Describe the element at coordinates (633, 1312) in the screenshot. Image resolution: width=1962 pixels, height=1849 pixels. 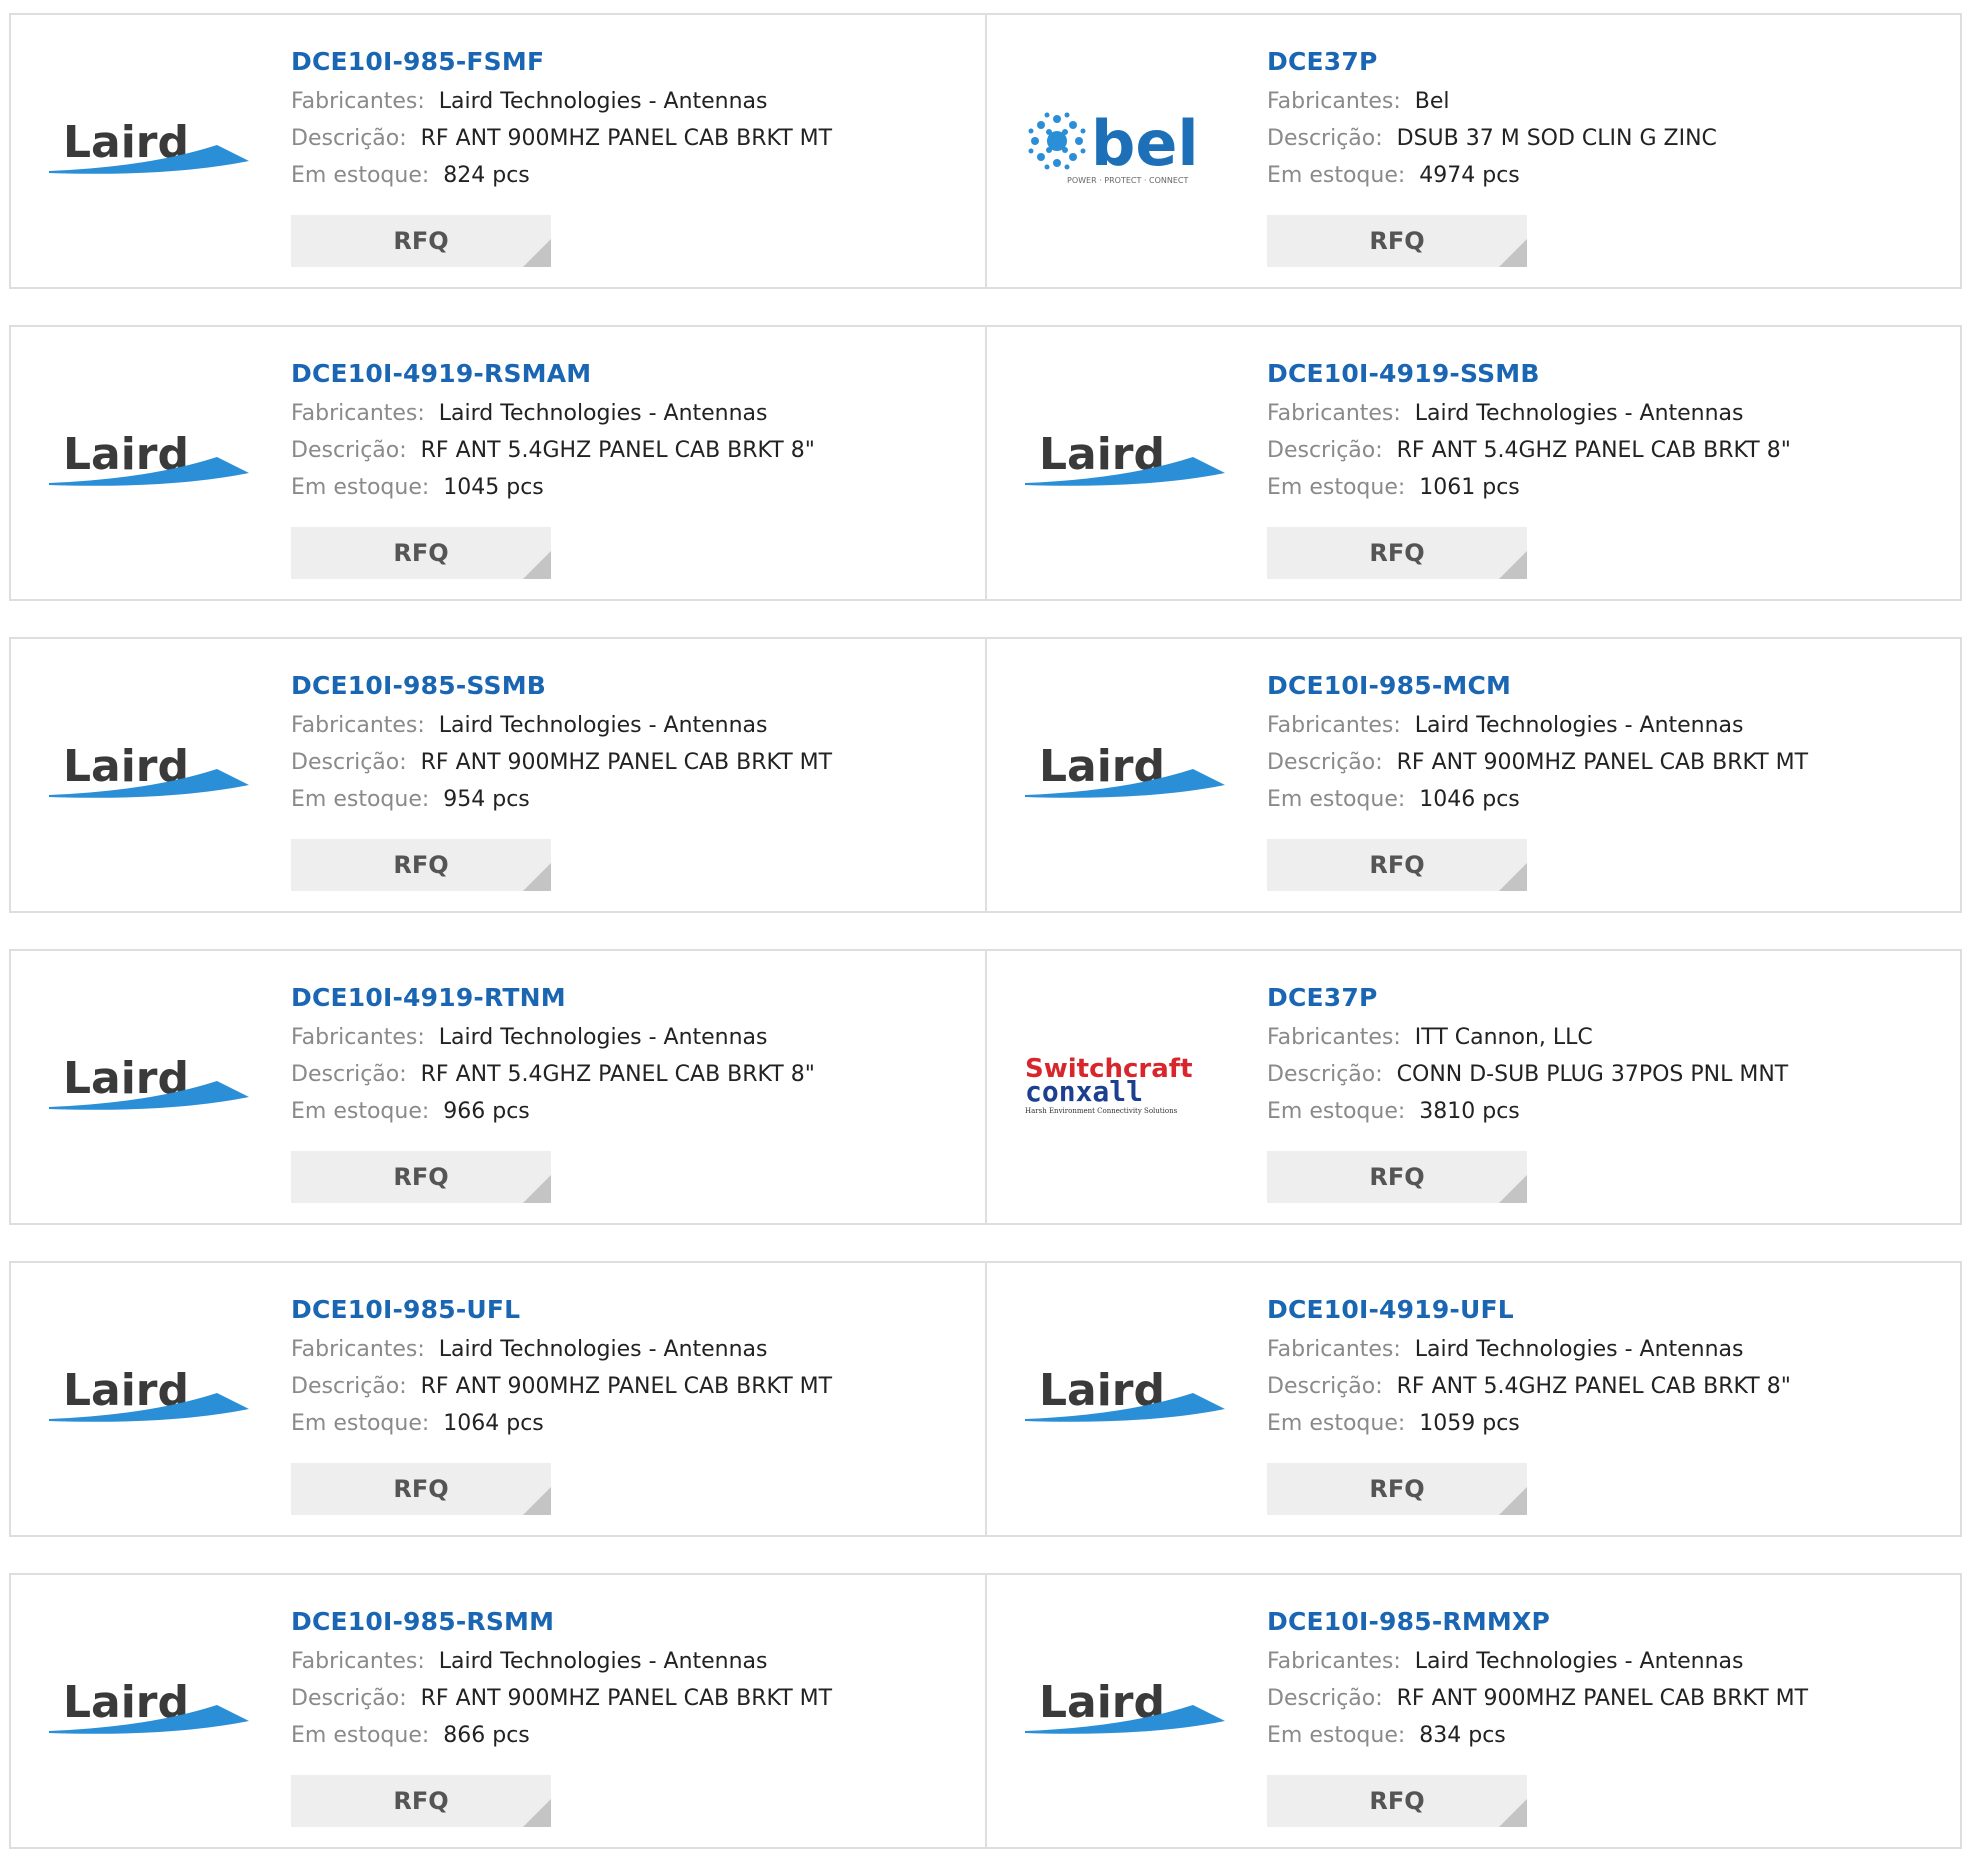
I see `part-number-link: DCE10I-985-UFL` at that location.